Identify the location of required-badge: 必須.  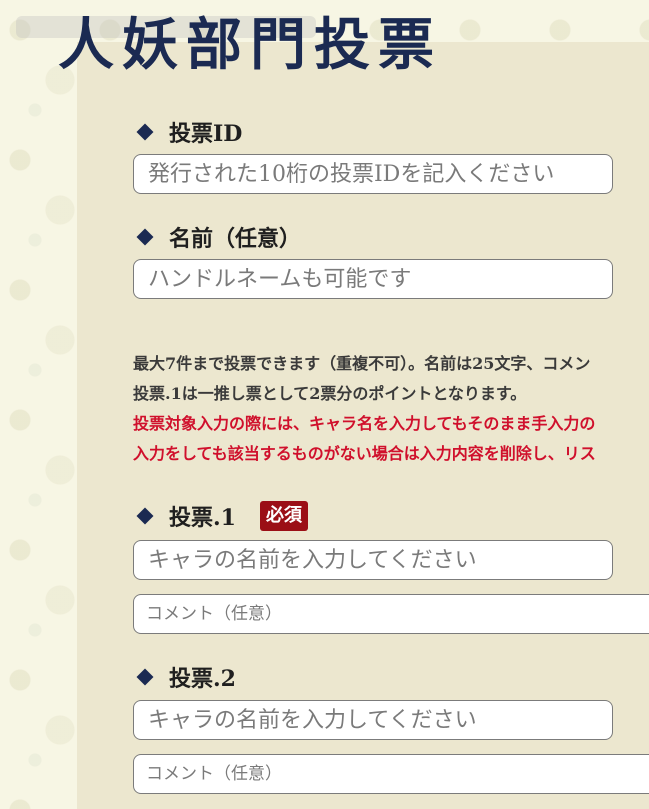
(283, 516).